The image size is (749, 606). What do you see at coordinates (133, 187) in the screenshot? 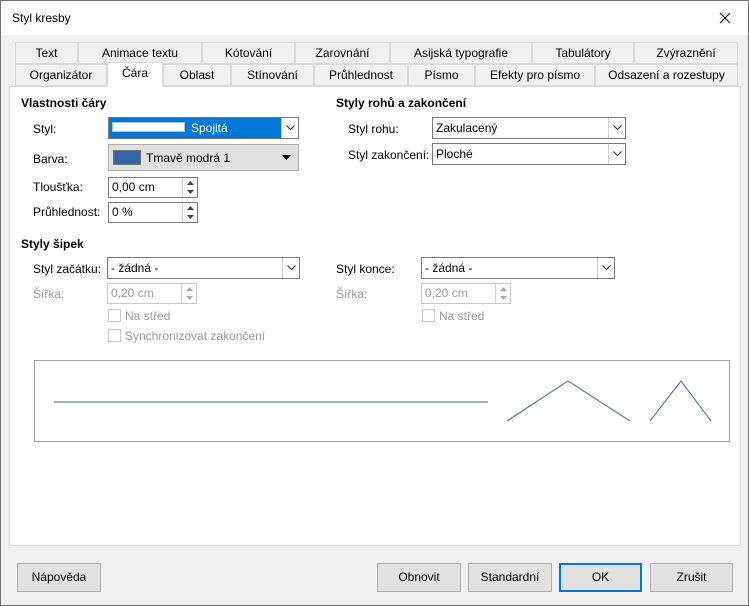
I see `line-width-value: 0,00 cm` at bounding box center [133, 187].